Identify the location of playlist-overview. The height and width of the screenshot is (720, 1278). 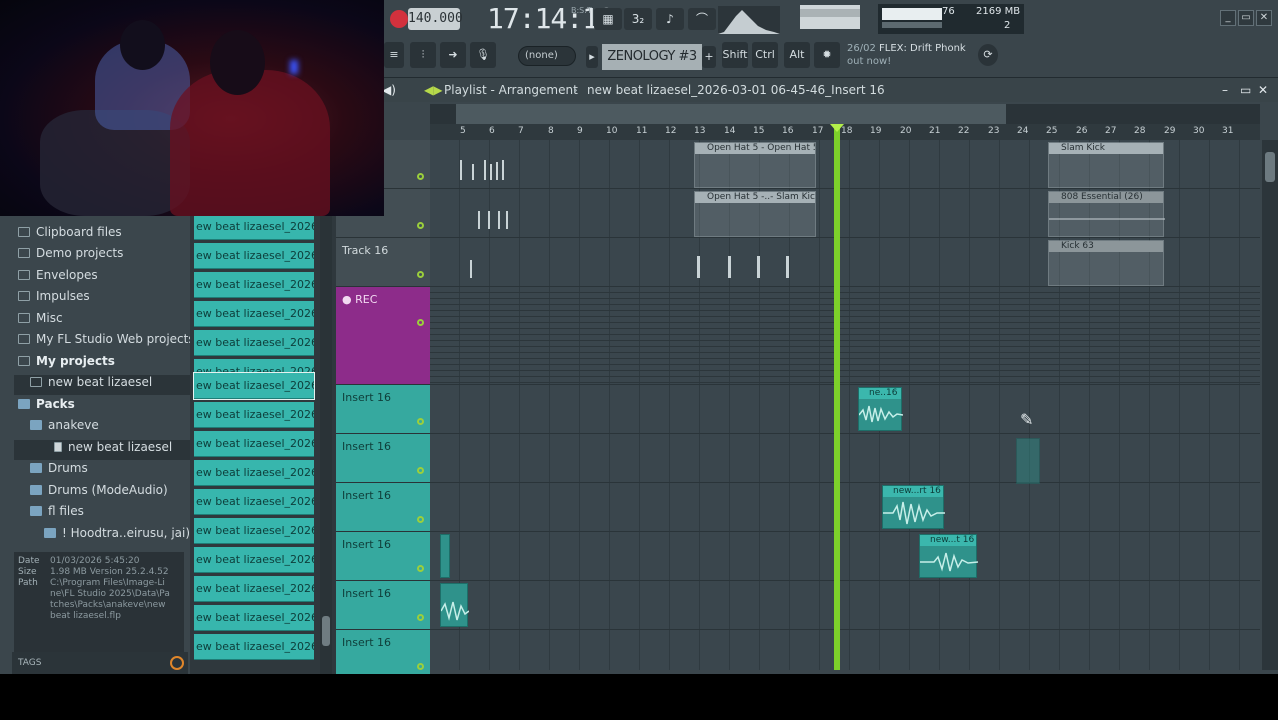
(845, 114).